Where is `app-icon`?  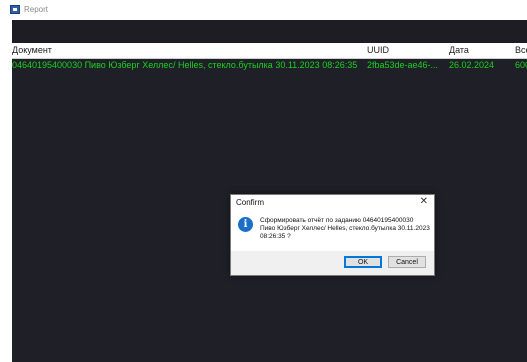 app-icon is located at coordinates (15, 9).